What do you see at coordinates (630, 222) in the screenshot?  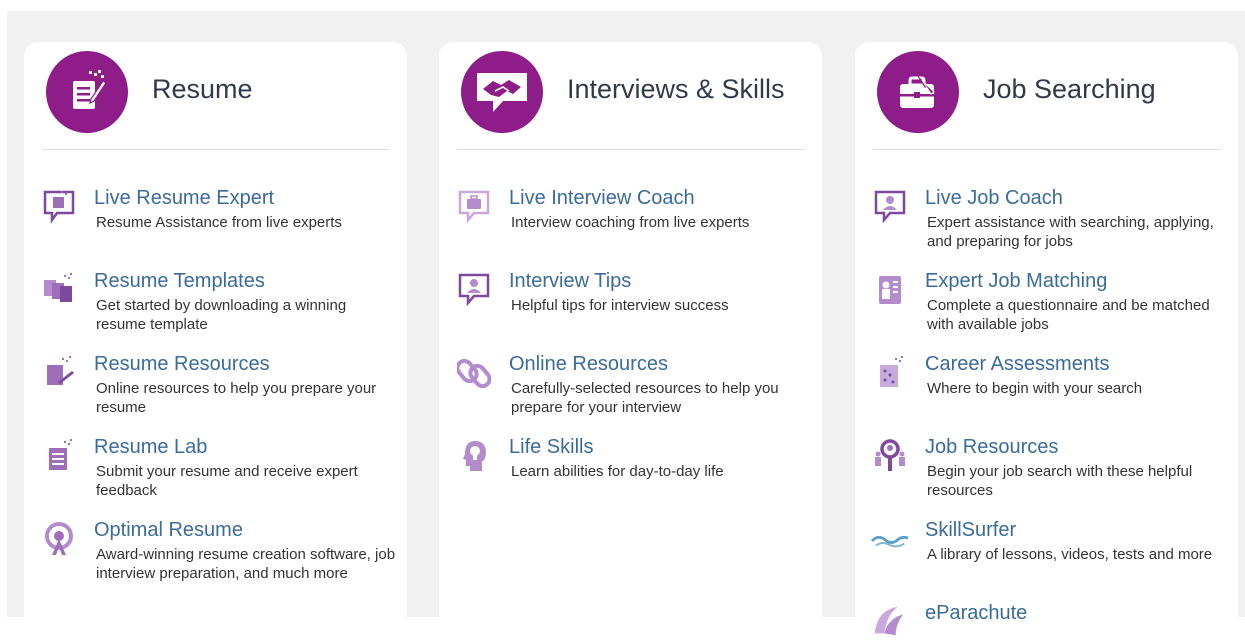 I see `item-description: Interview coaching from live experts` at bounding box center [630, 222].